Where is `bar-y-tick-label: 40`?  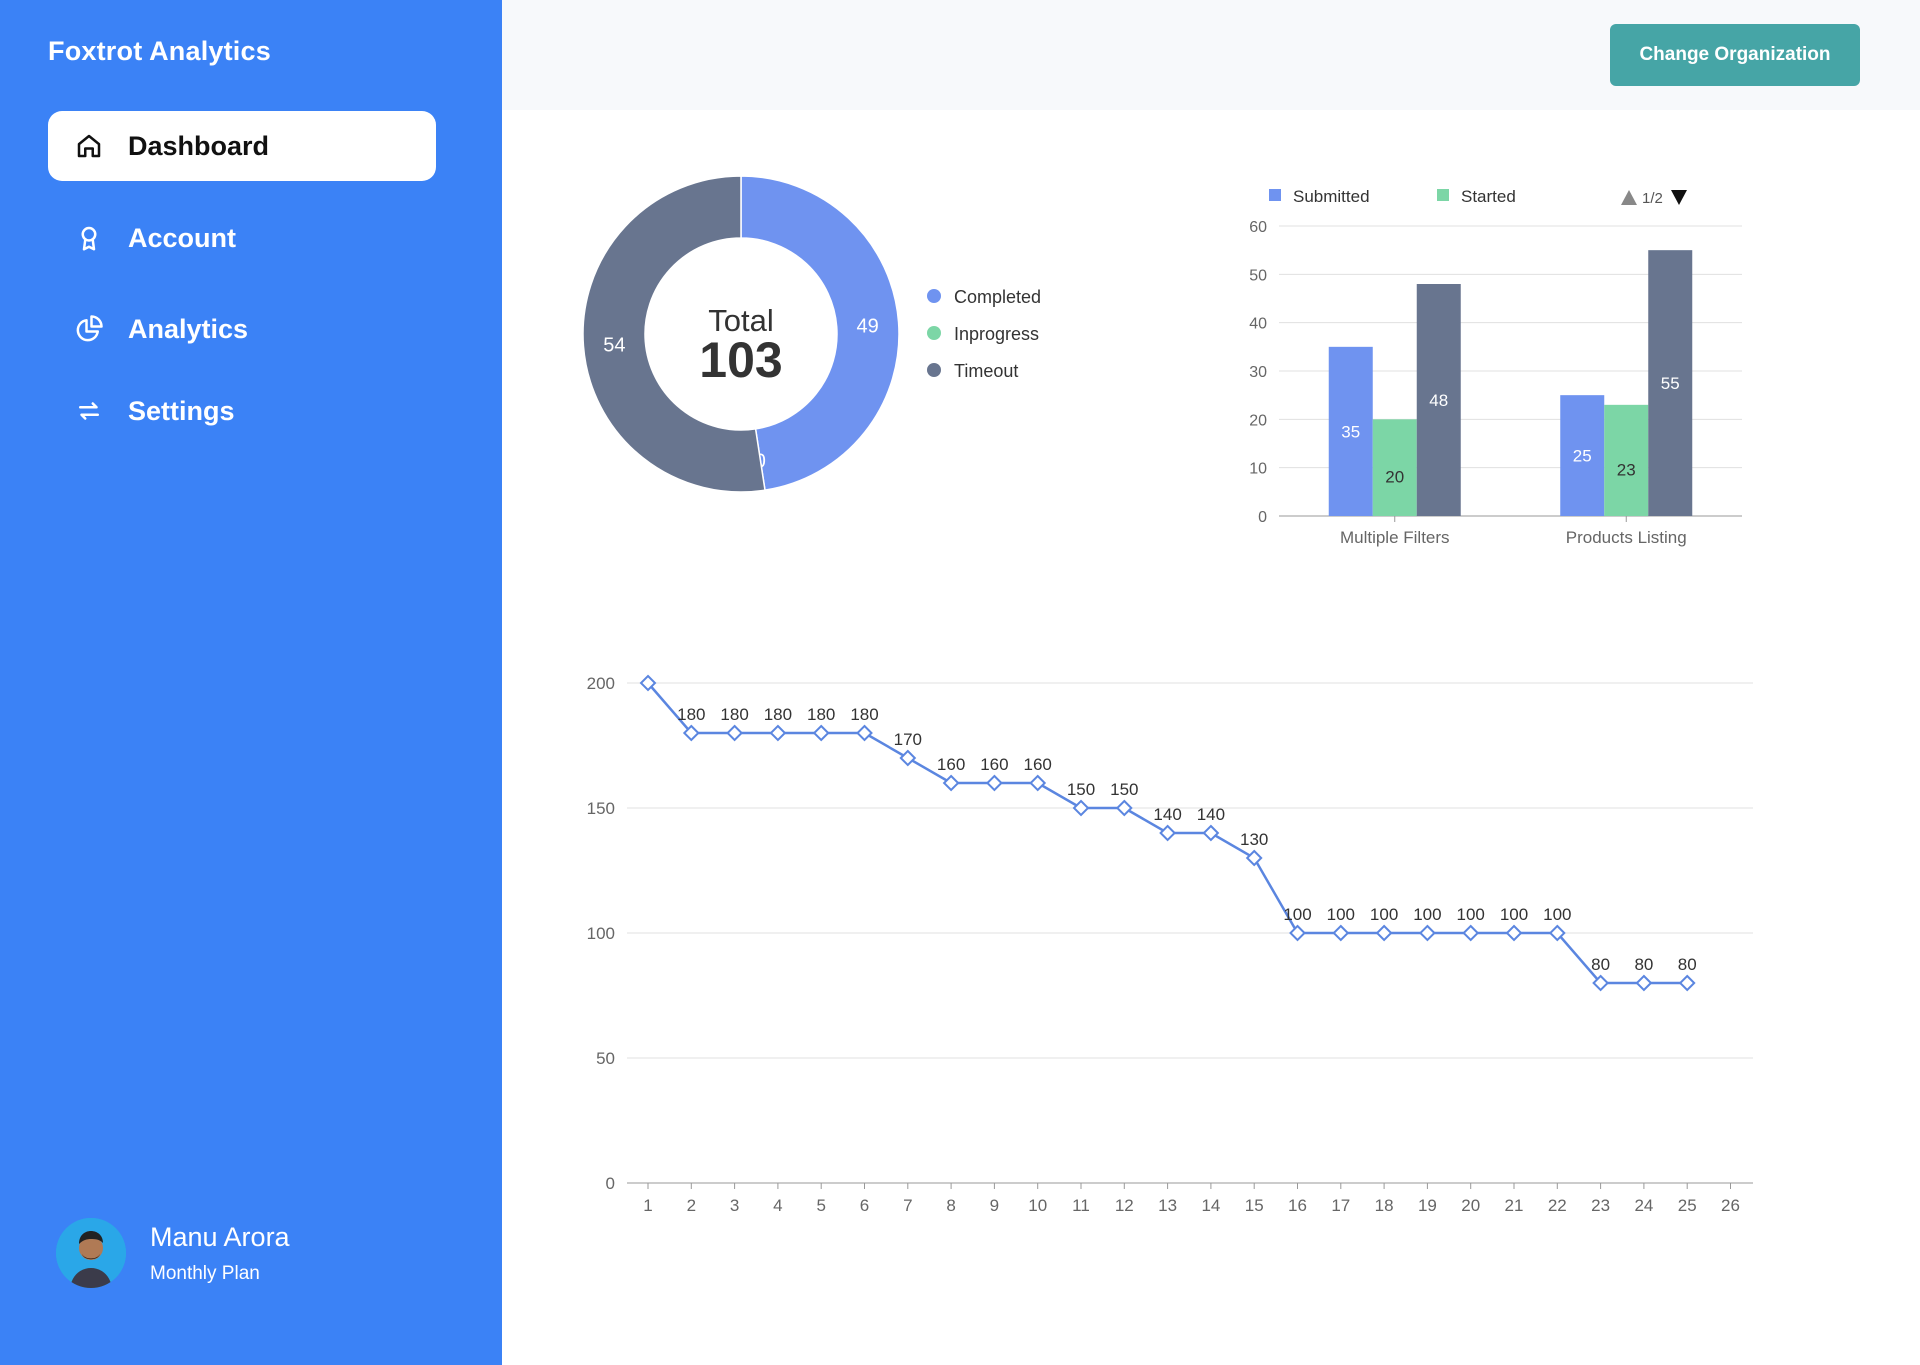
bar-y-tick-label: 40 is located at coordinates (1258, 324).